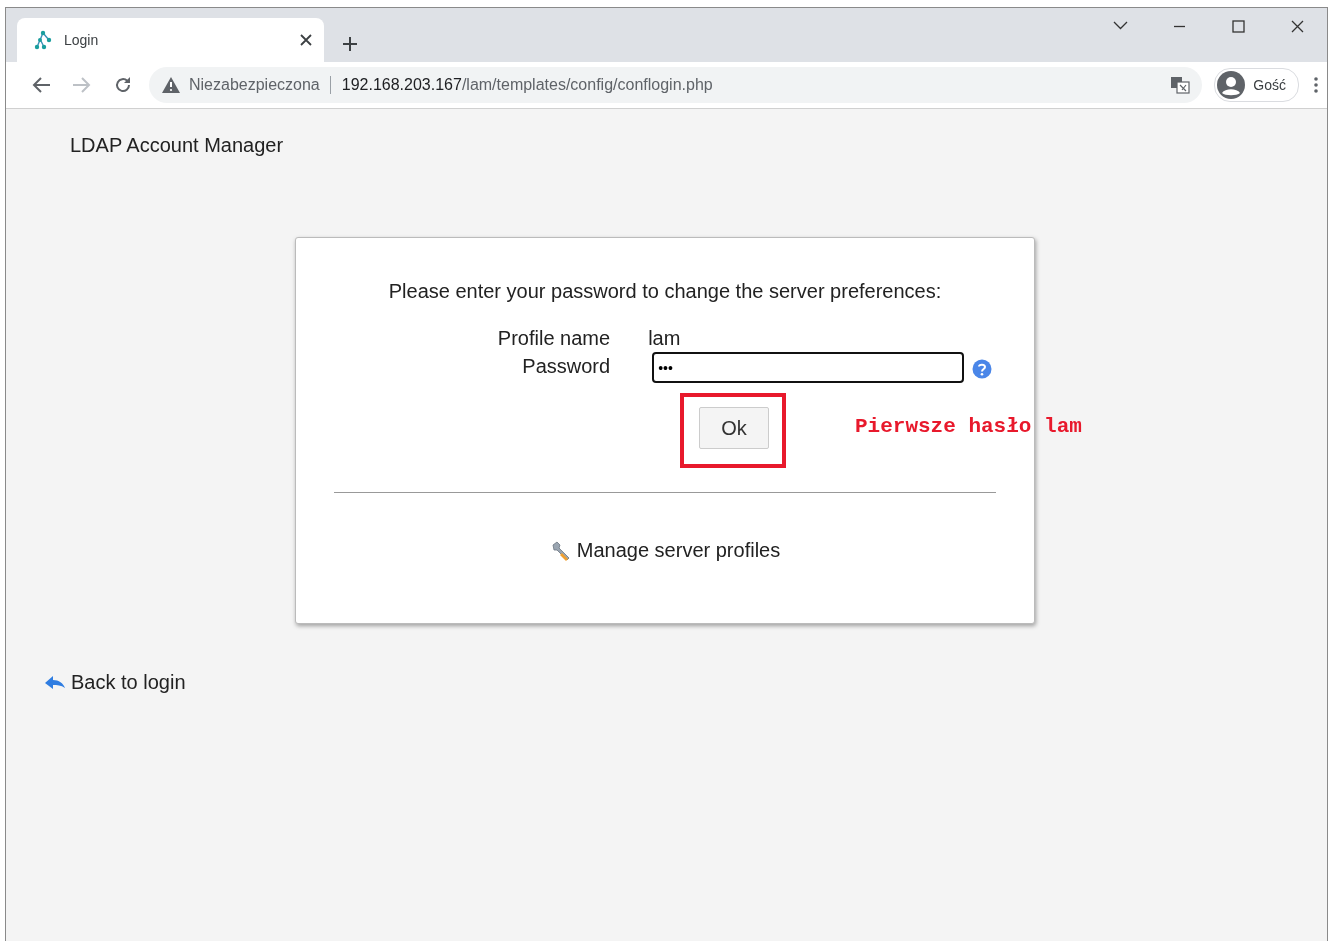  Describe the element at coordinates (1316, 85) in the screenshot. I see `menu-icon` at that location.